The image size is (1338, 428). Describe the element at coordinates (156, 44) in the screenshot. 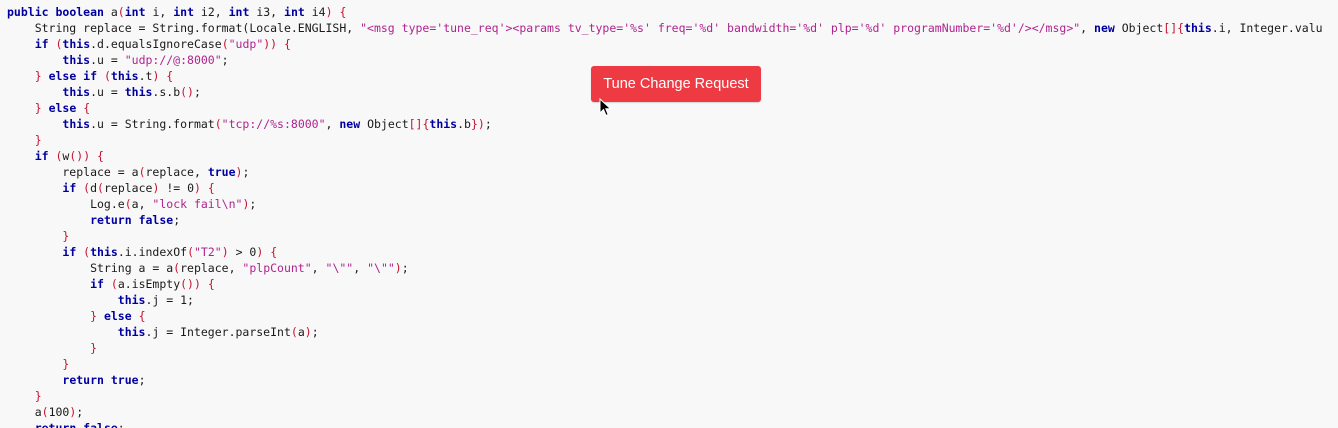

I see `code-token: .d.equalsIgnoreCase` at that location.